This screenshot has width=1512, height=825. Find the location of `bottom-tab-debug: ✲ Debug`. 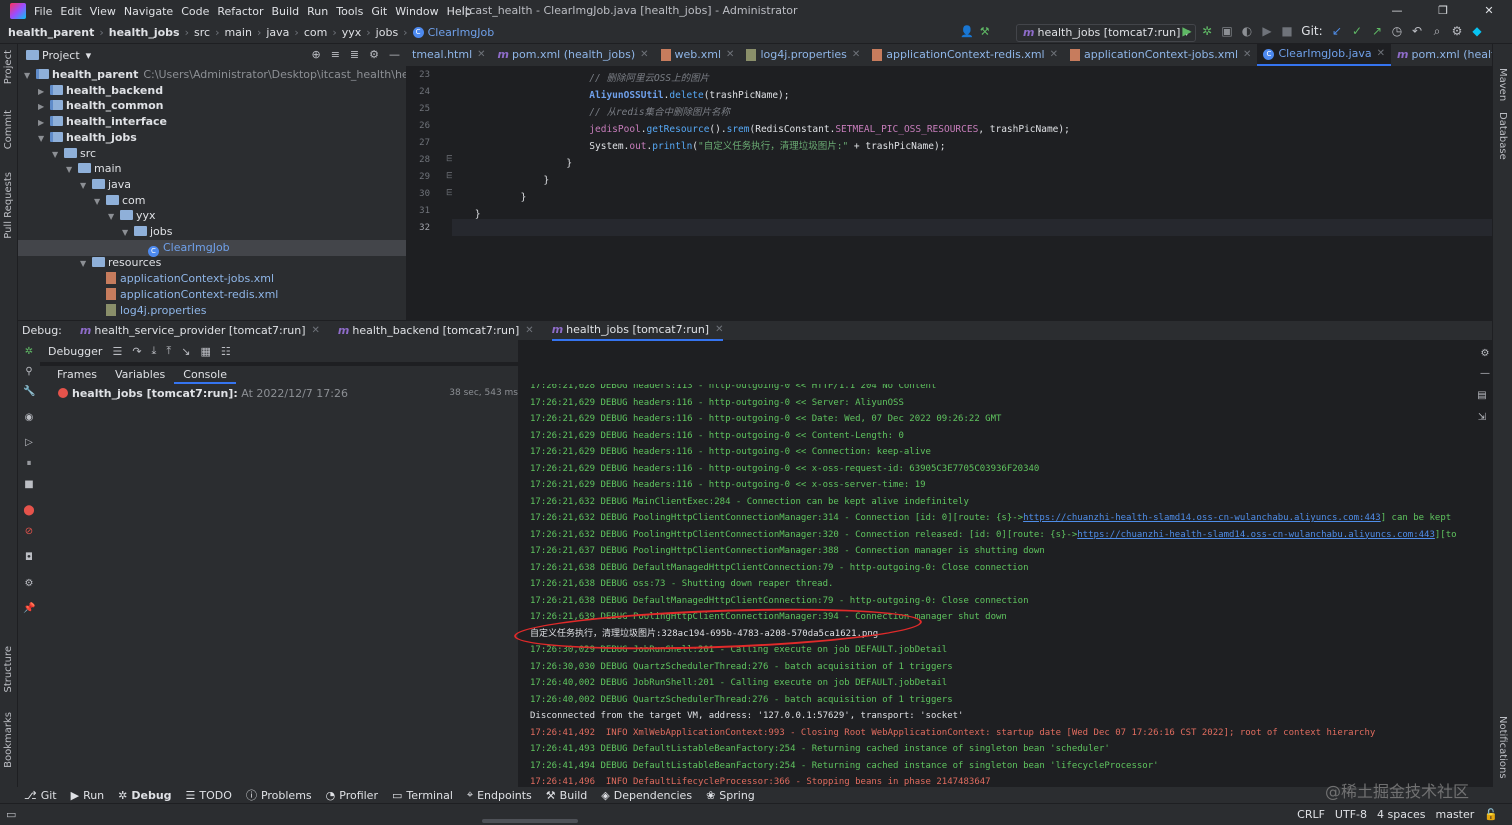

bottom-tab-debug: ✲ Debug is located at coordinates (144, 795).